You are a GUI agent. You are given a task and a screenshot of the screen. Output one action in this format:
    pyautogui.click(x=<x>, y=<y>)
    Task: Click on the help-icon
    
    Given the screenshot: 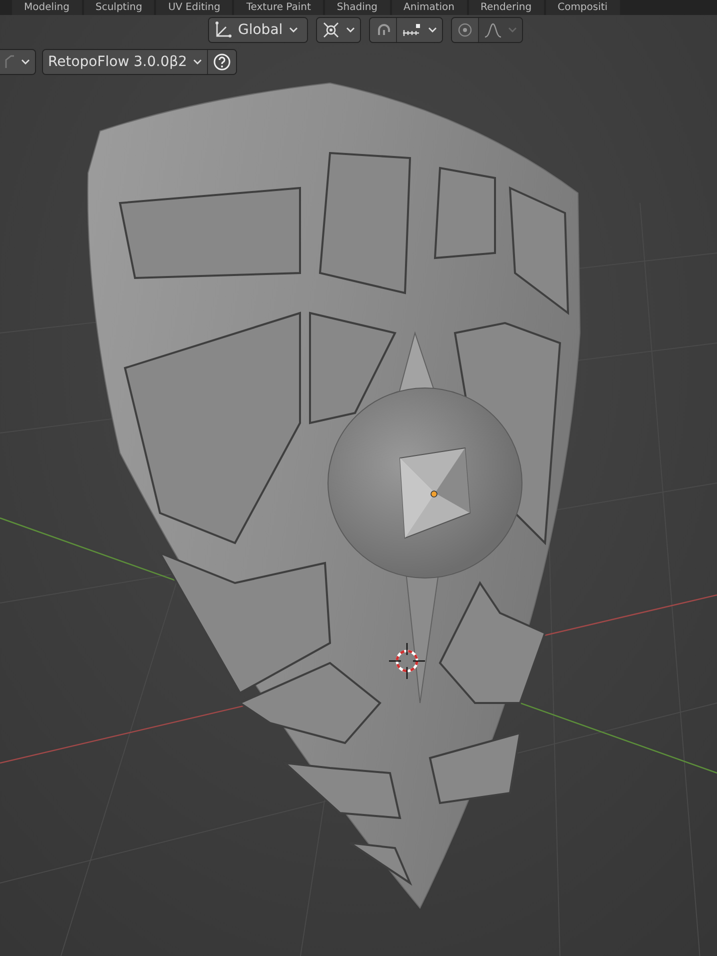 What is the action you would take?
    pyautogui.click(x=222, y=62)
    